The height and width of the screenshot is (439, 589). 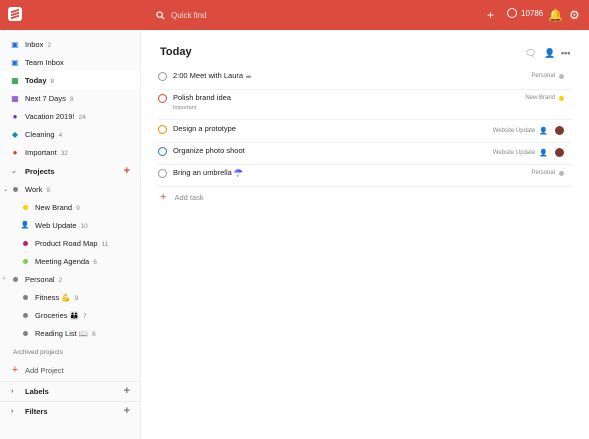 What do you see at coordinates (127, 411) in the screenshot?
I see `add-filter-plus-icon: +` at bounding box center [127, 411].